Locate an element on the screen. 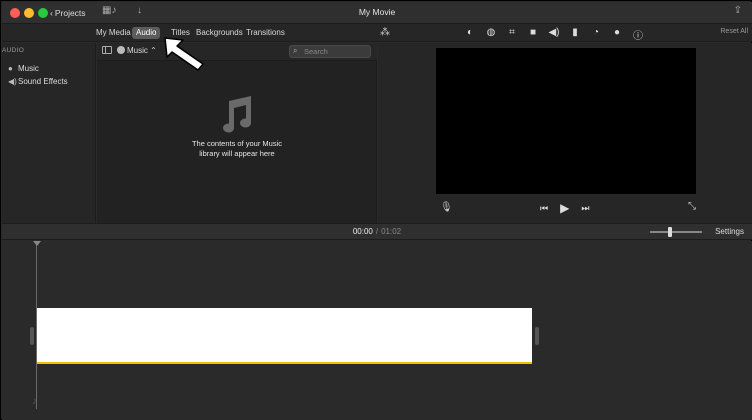  timeline-header: 00:00/01:02 Settings is located at coordinates (377, 231).